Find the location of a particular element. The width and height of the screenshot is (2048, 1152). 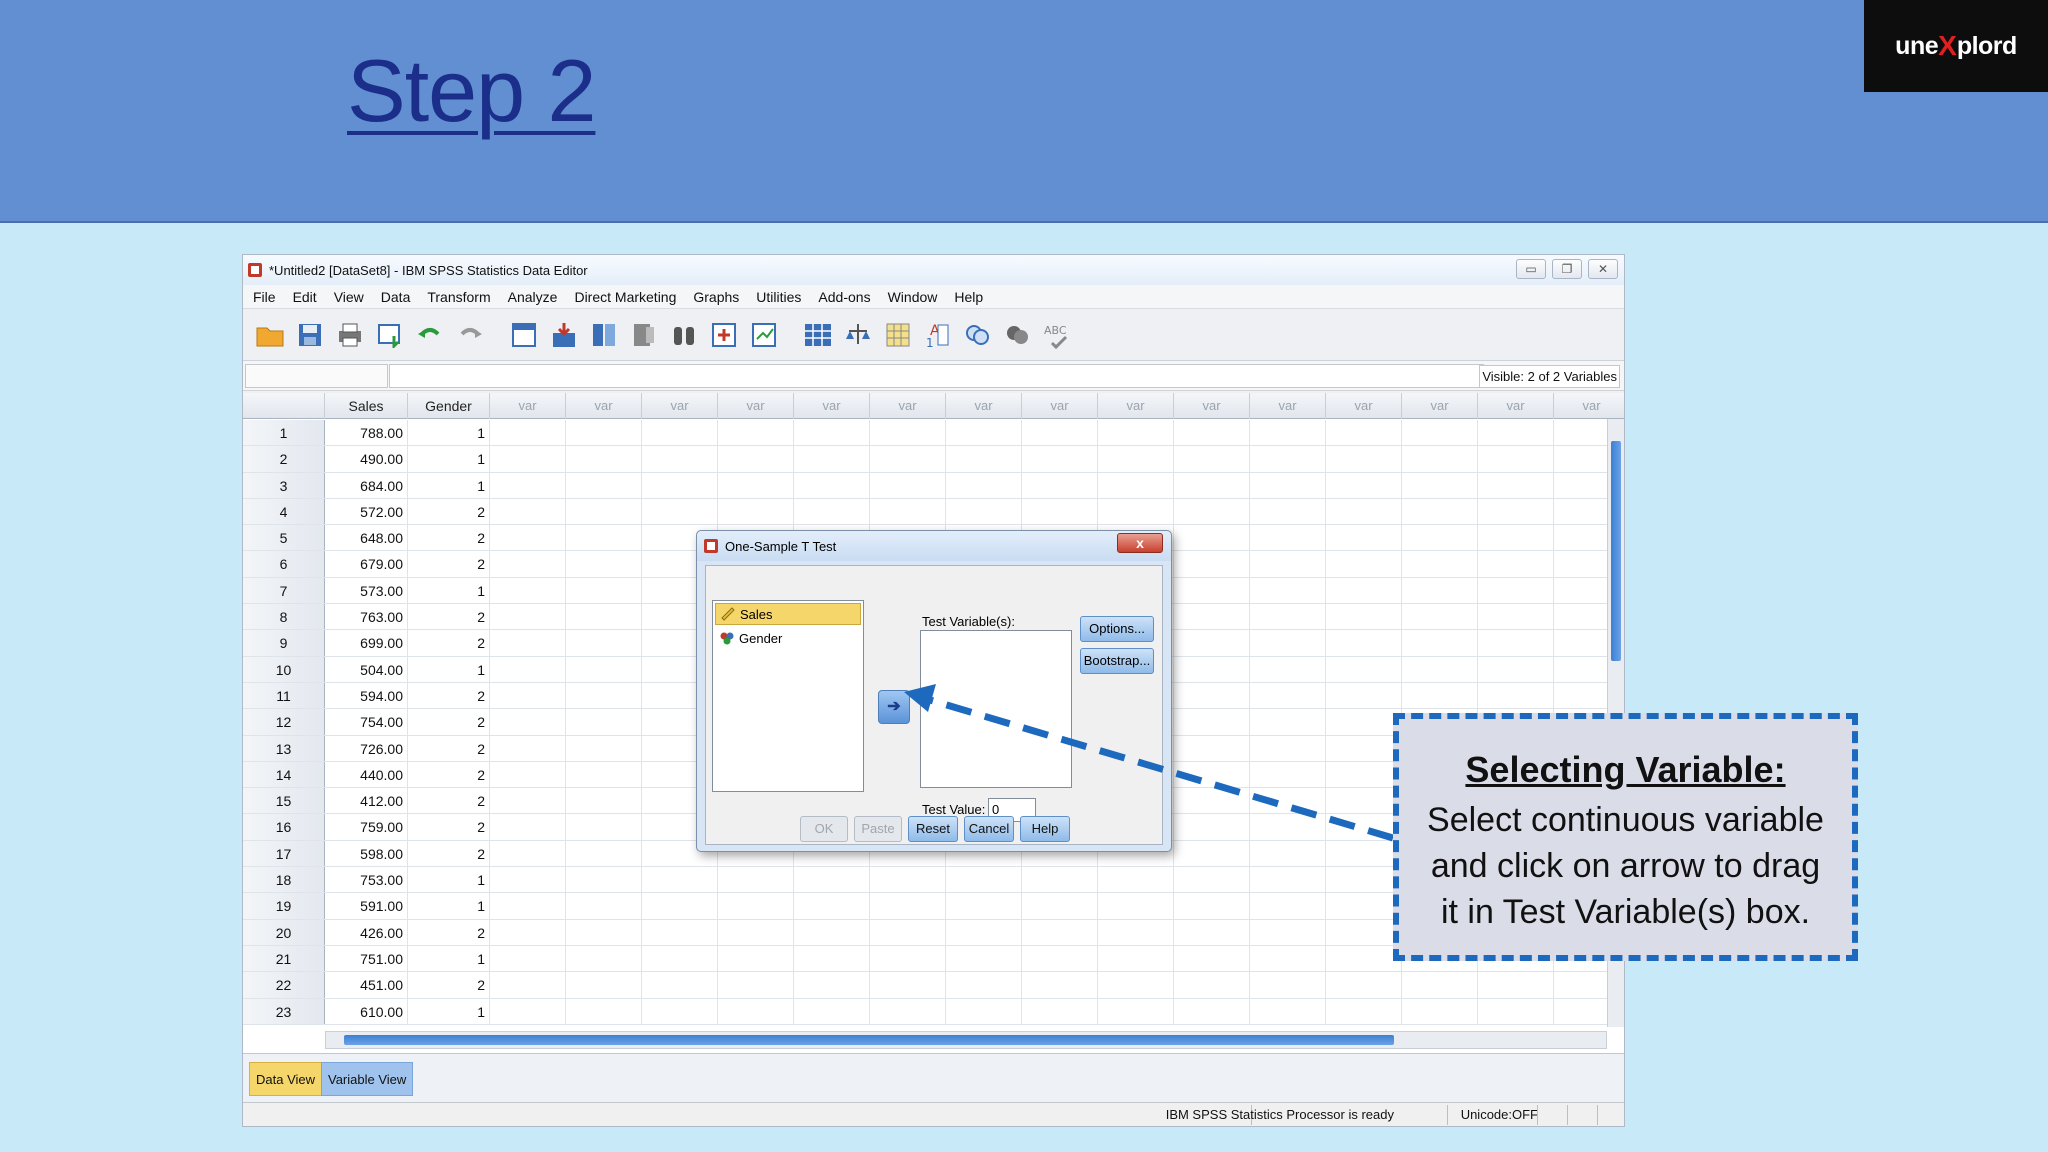

menu-window: Window is located at coordinates (915, 297).